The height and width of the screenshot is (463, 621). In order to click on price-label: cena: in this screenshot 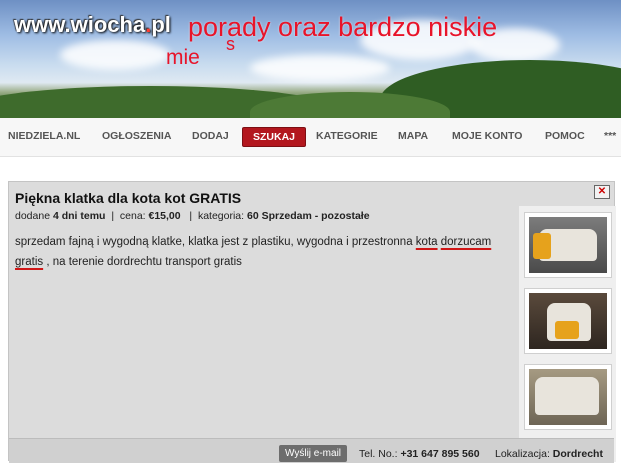, I will do `click(132, 216)`.